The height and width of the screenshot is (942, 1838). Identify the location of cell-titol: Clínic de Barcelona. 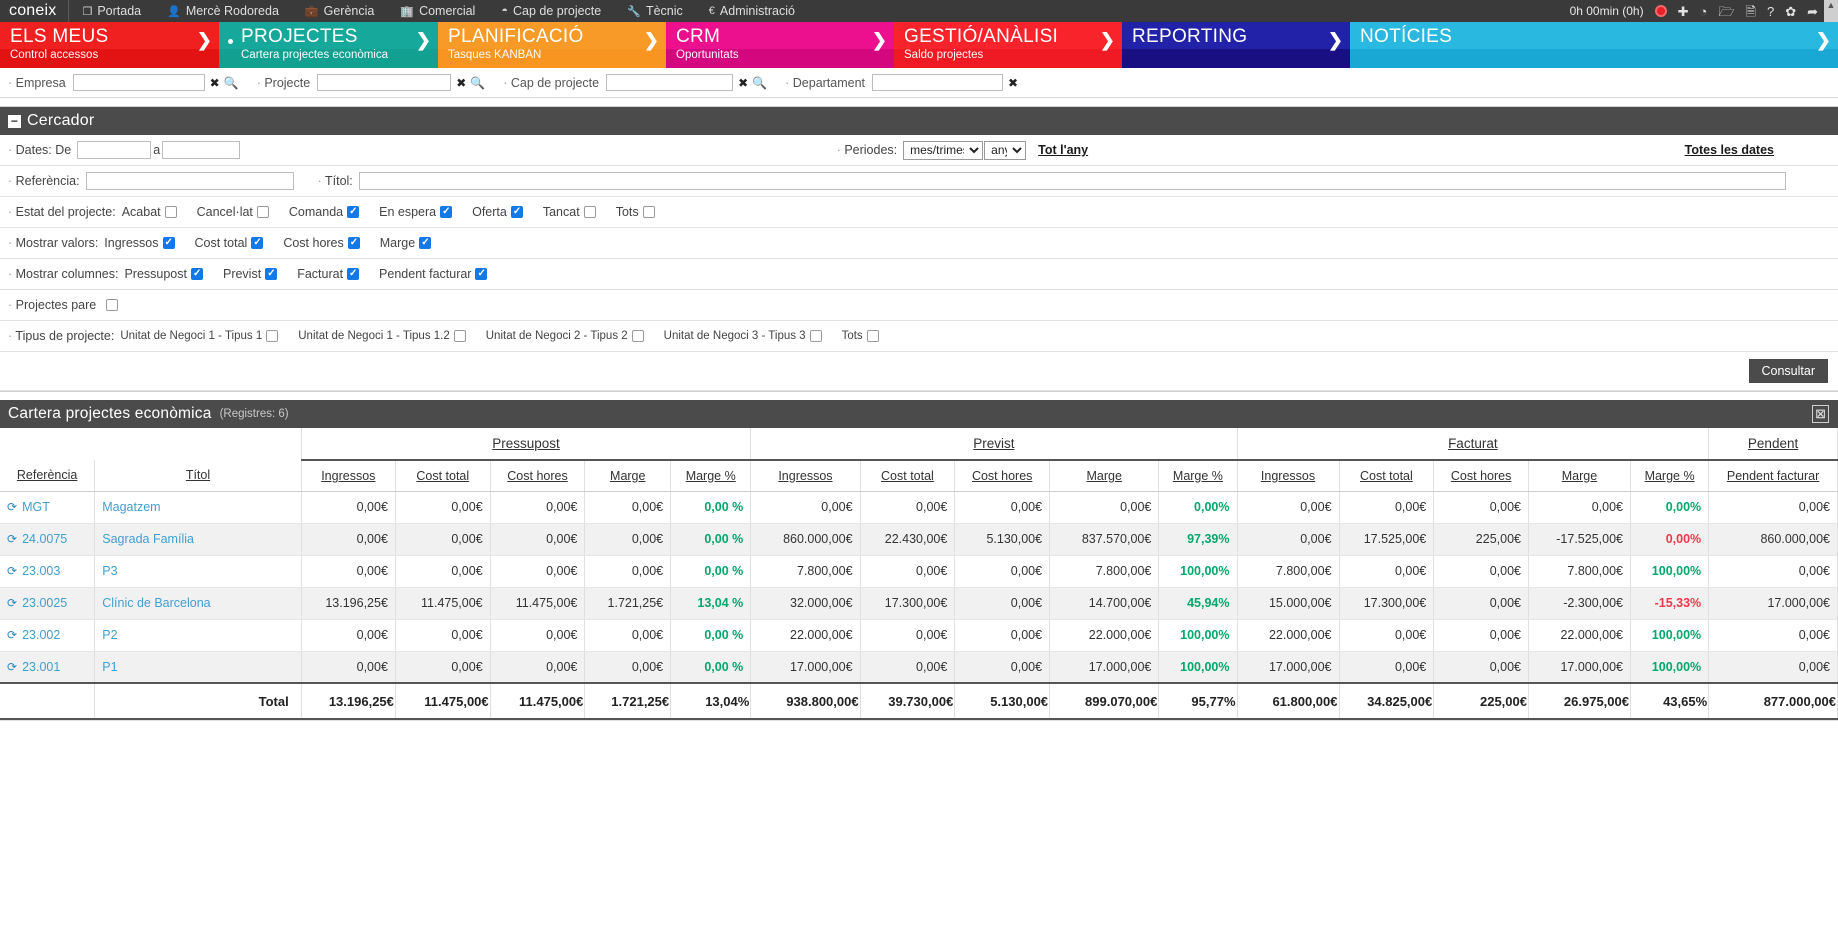
(198, 603).